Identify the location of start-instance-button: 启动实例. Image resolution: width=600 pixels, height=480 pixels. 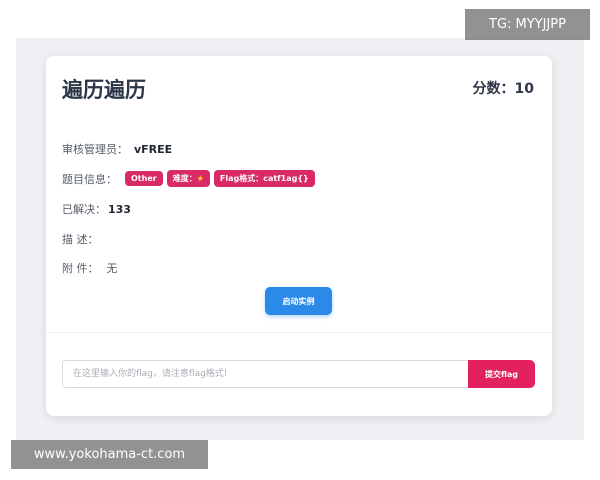
(298, 301).